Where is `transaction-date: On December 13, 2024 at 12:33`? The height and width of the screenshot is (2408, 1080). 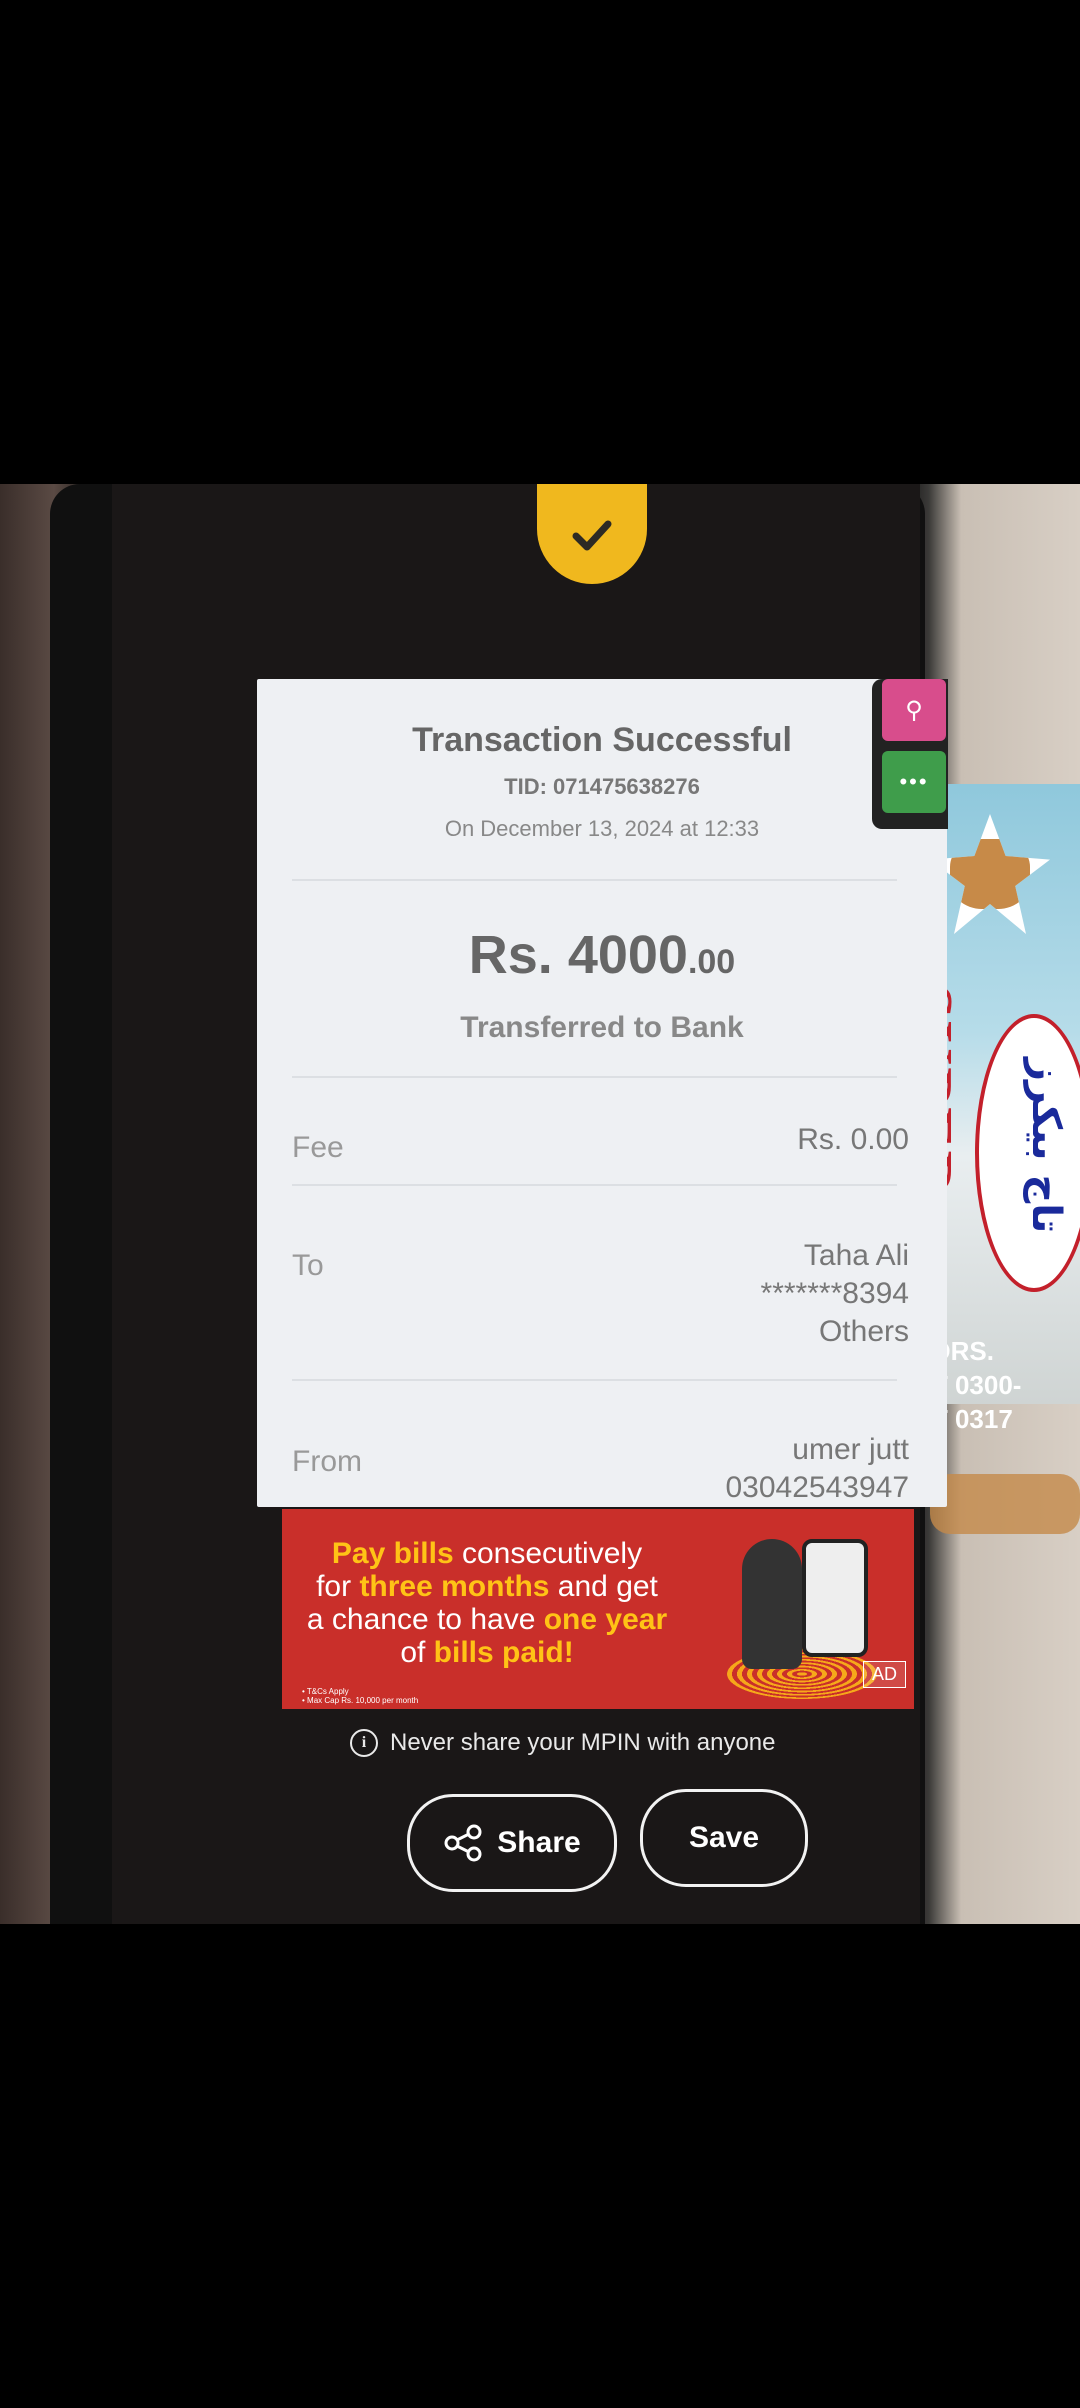 transaction-date: On December 13, 2024 at 12:33 is located at coordinates (602, 828).